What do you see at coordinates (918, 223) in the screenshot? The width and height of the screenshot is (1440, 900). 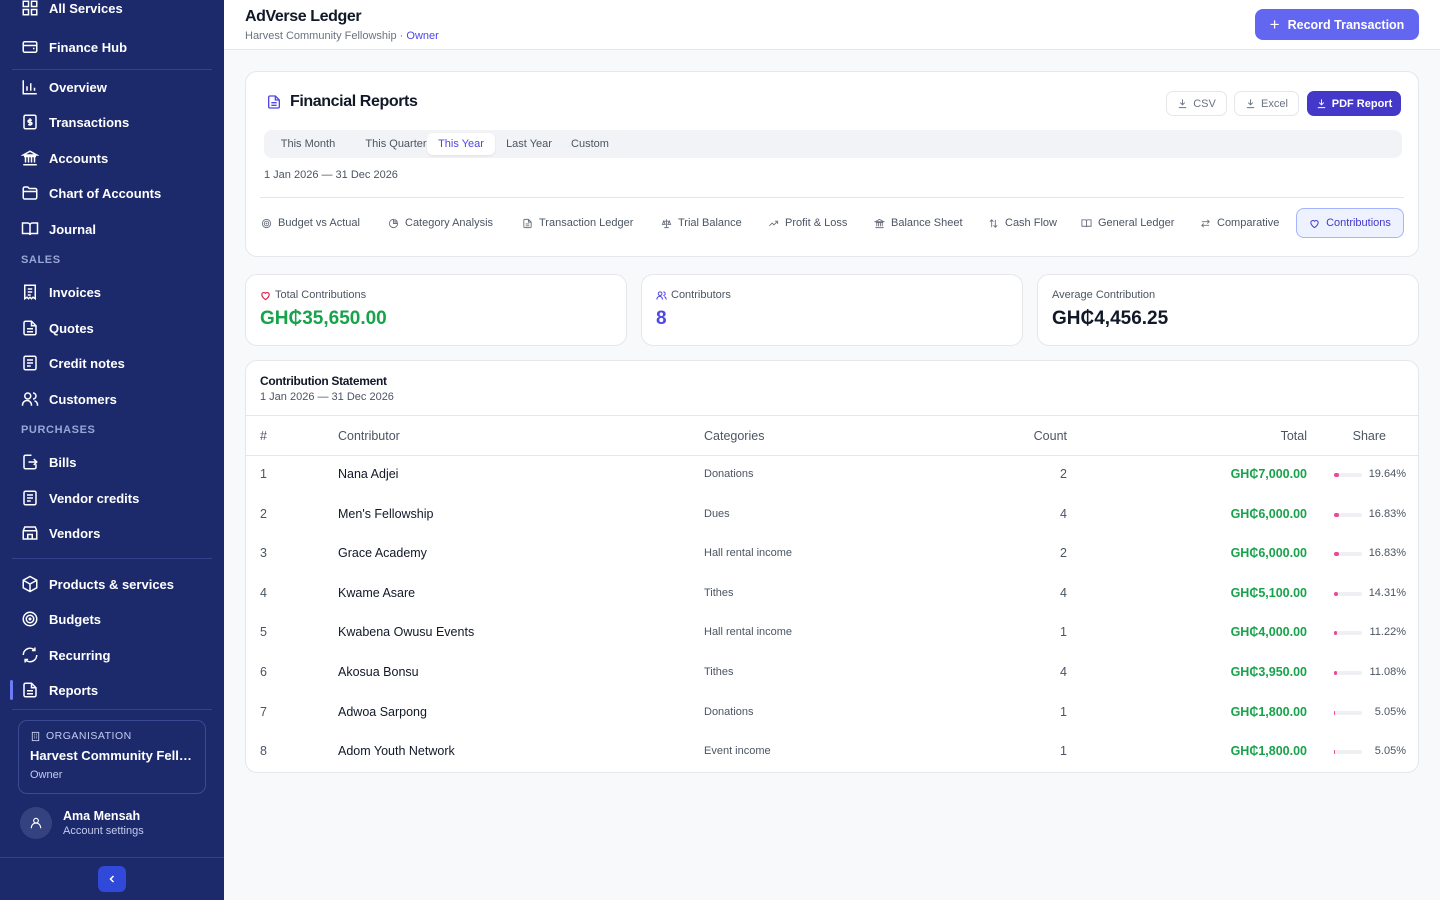 I see `tab-balance-sheet: Balance Sheet` at bounding box center [918, 223].